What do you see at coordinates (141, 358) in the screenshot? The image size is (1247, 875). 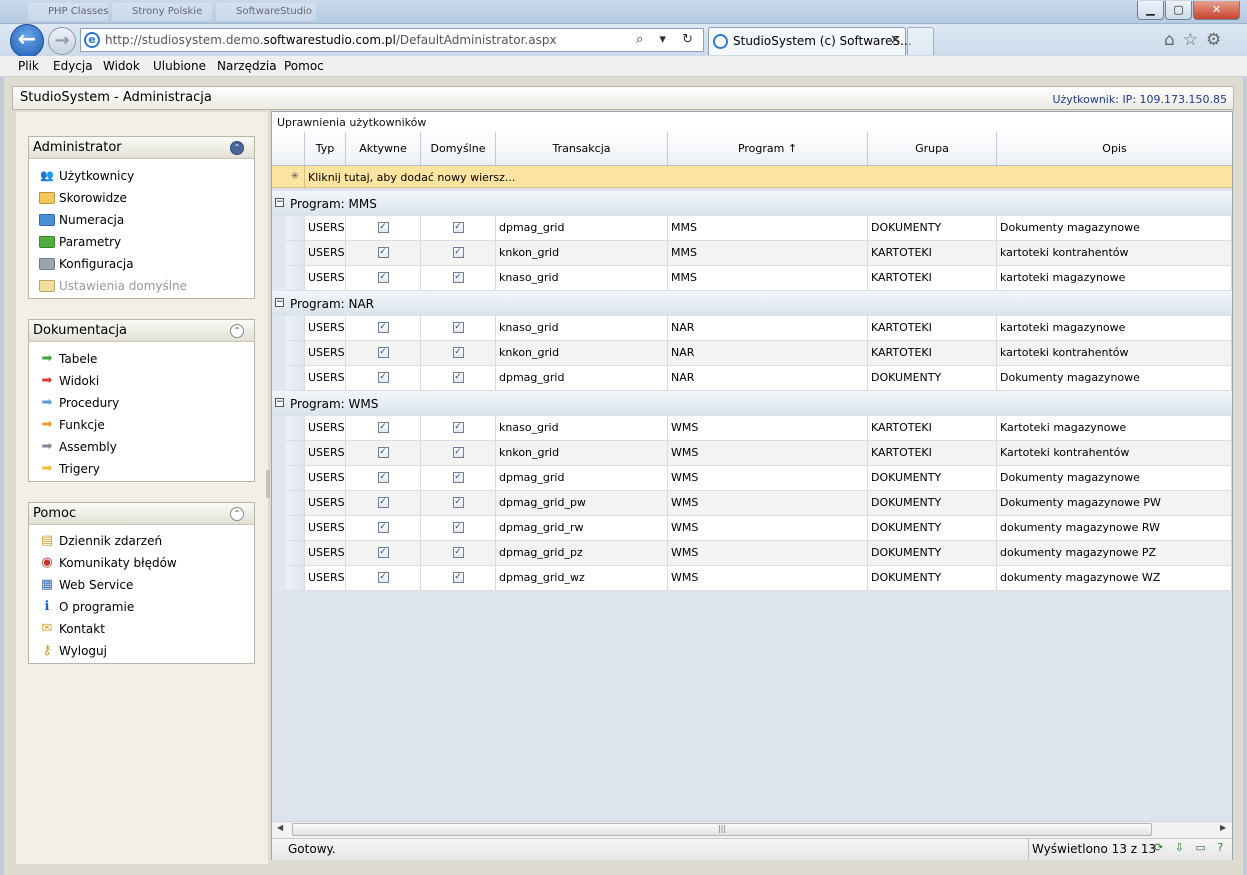 I see `panel-item-tabele: ➡ Tabele` at bounding box center [141, 358].